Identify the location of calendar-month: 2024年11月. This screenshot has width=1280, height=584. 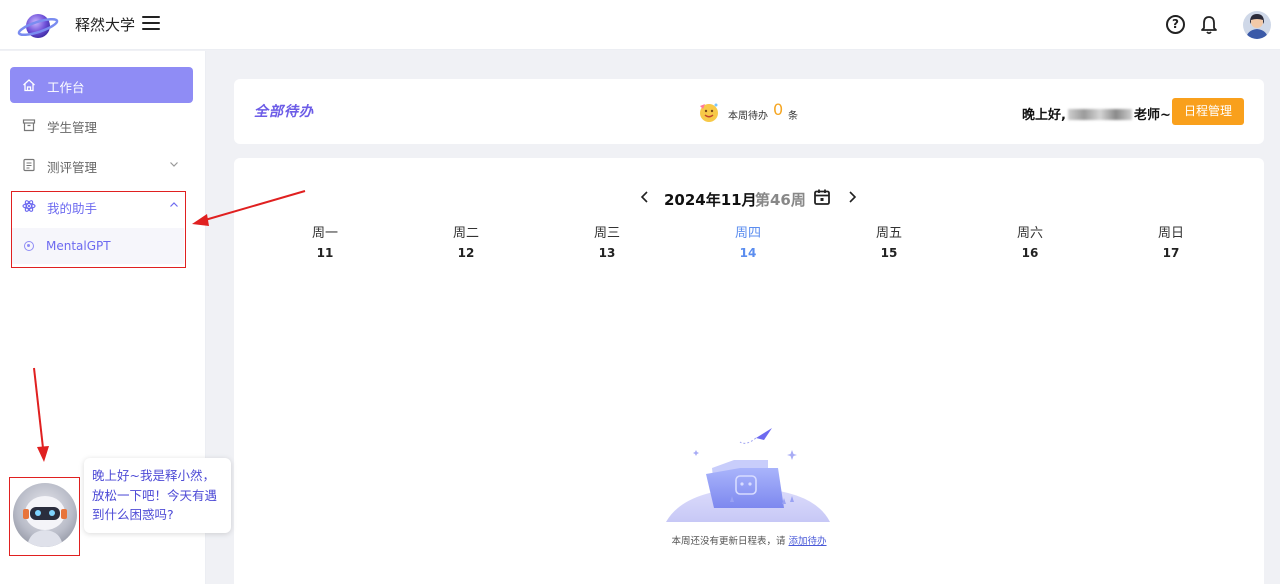
(710, 200).